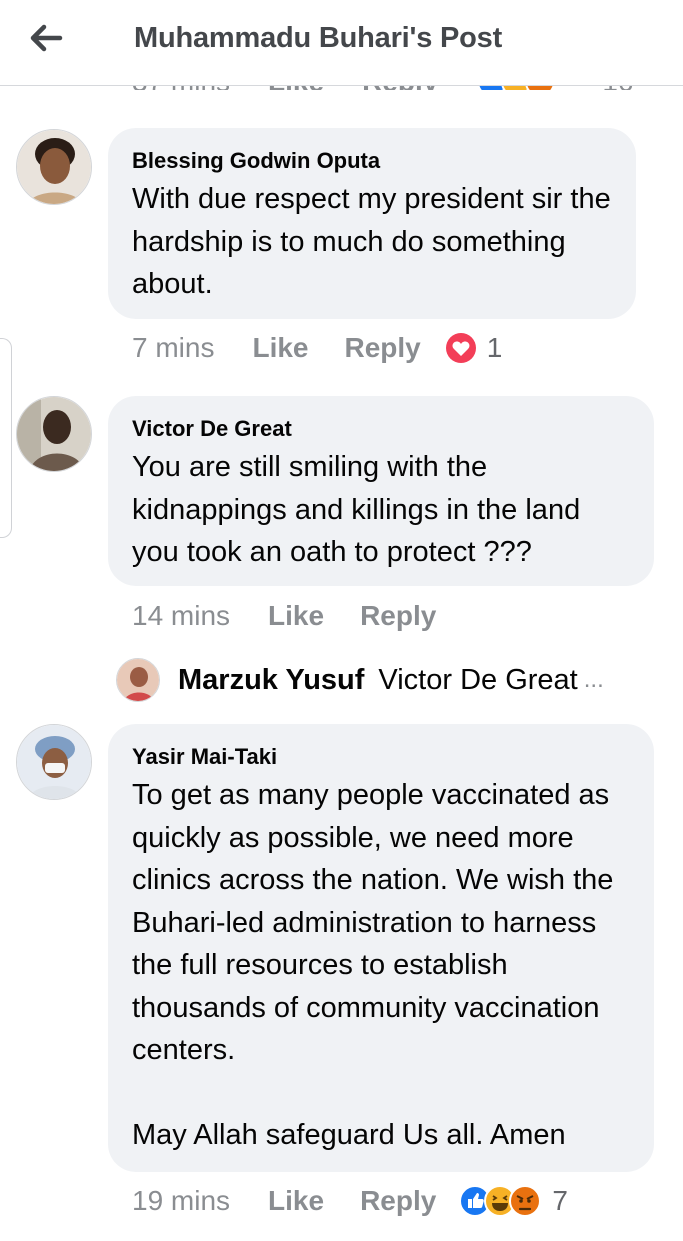  What do you see at coordinates (478, 679) in the screenshot?
I see `reply-text: Victor De Great` at bounding box center [478, 679].